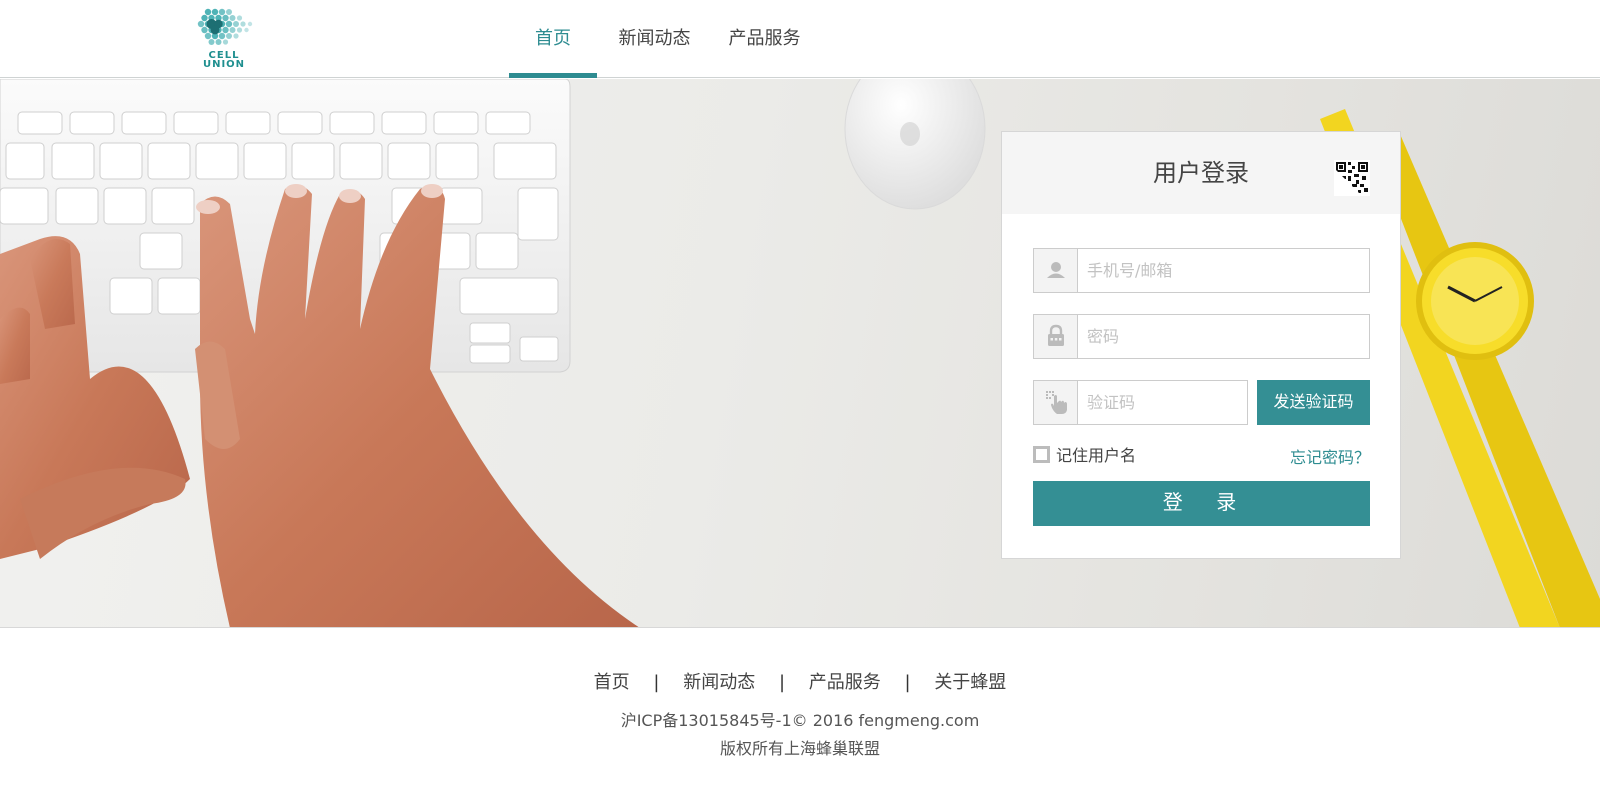 This screenshot has width=1600, height=785. What do you see at coordinates (1201, 173) in the screenshot?
I see `login-card-header: 用户登录` at bounding box center [1201, 173].